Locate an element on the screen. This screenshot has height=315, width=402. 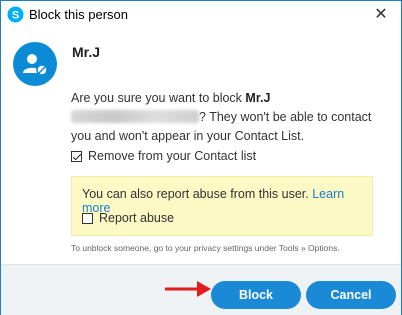
message-name: Mr.J is located at coordinates (258, 98).